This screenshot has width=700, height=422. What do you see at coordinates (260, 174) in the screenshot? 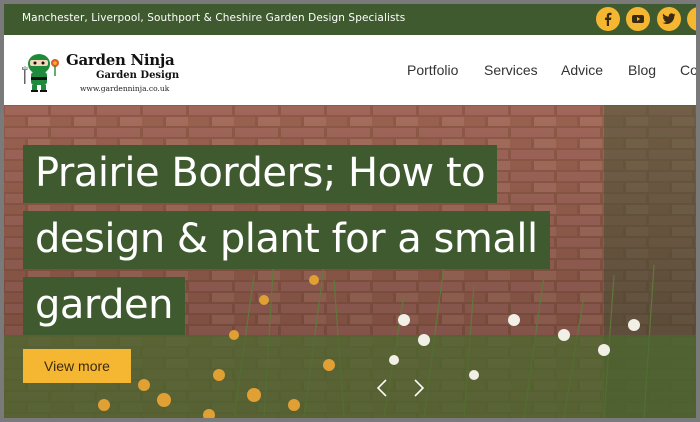
I see `hero-title-line: Prairie Borders; How to` at bounding box center [260, 174].